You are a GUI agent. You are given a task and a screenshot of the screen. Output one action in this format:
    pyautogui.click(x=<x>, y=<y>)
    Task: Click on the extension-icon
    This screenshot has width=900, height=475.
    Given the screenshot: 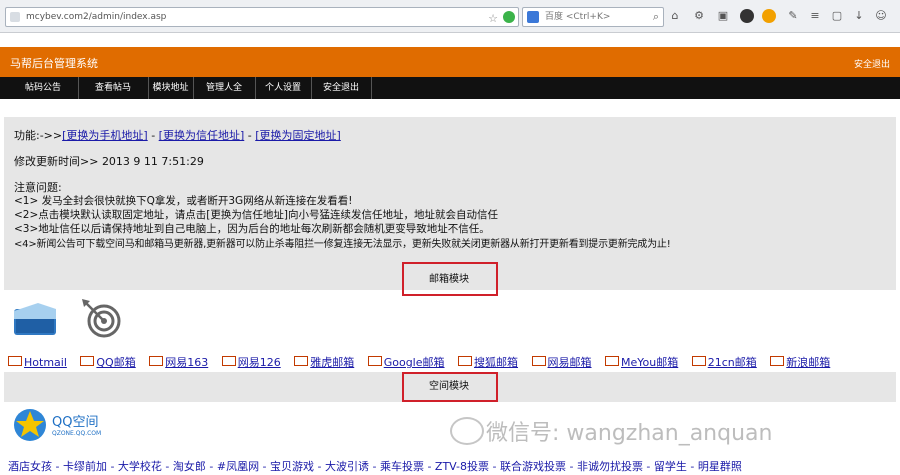 What is the action you would take?
    pyautogui.click(x=769, y=16)
    